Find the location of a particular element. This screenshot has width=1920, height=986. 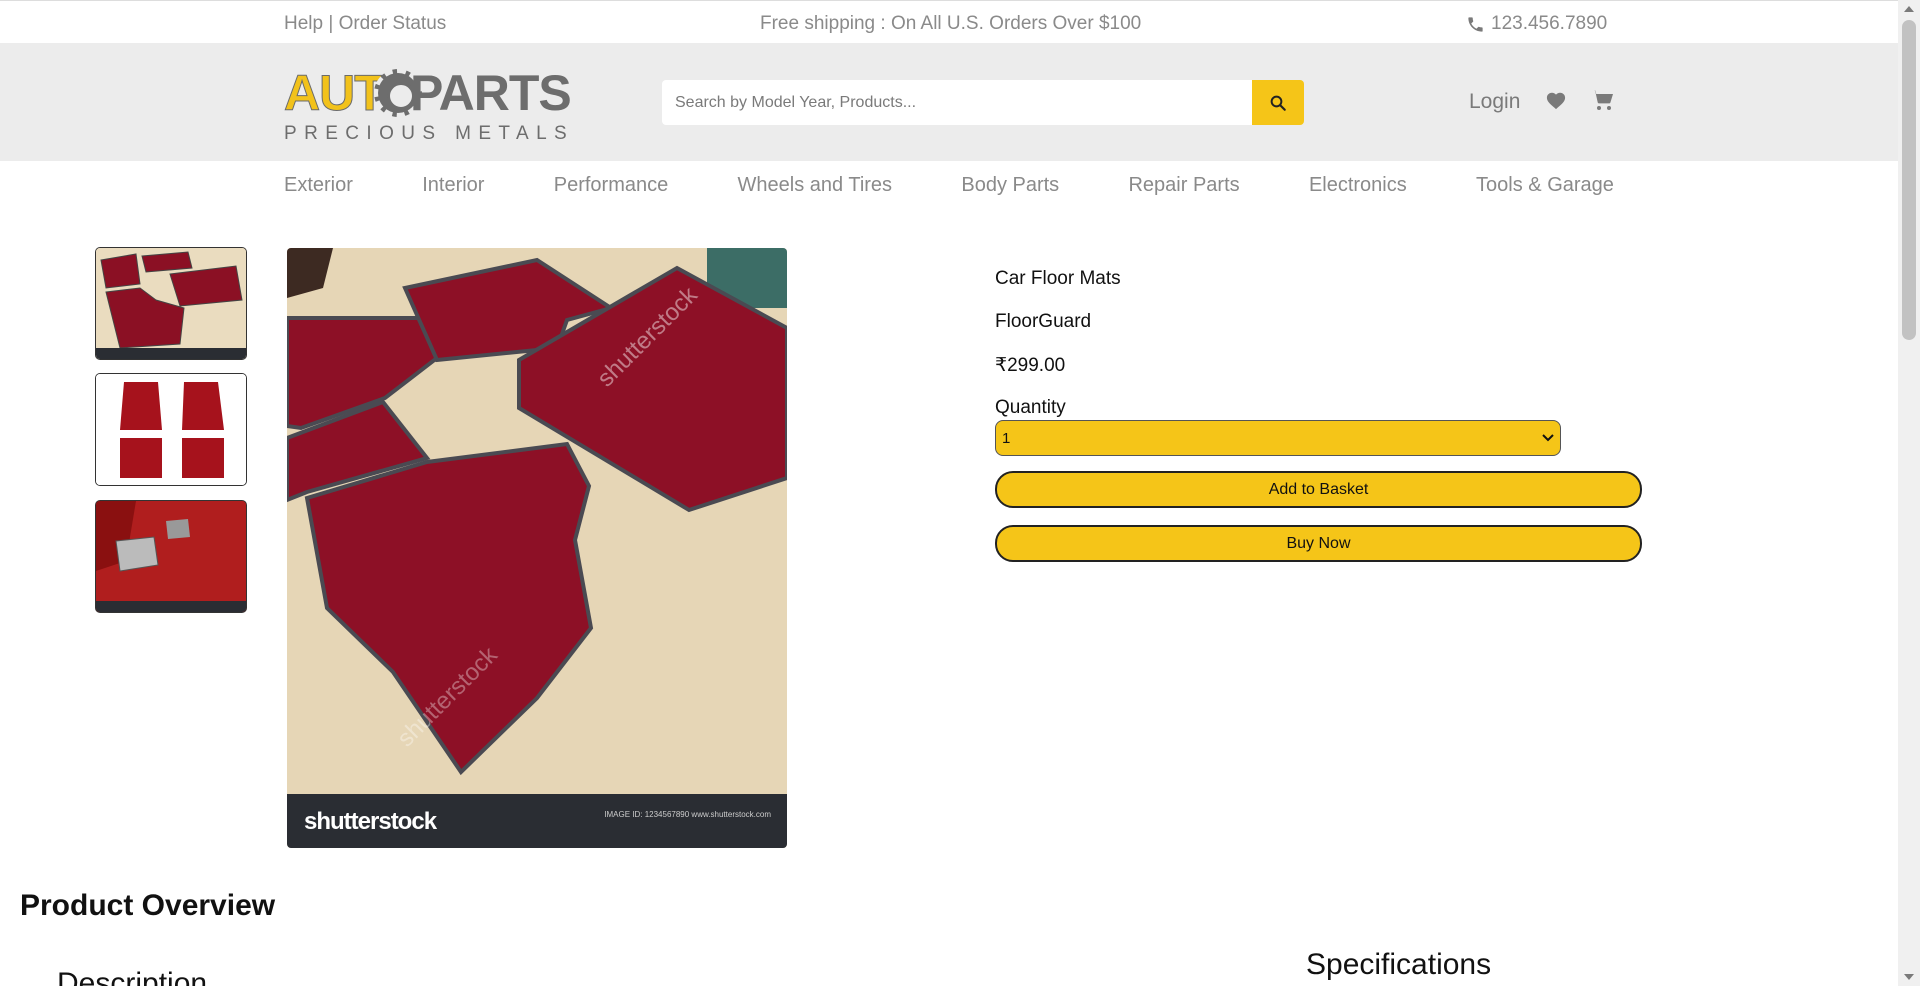

floor-mats-thumbnail-image is located at coordinates (171, 303).